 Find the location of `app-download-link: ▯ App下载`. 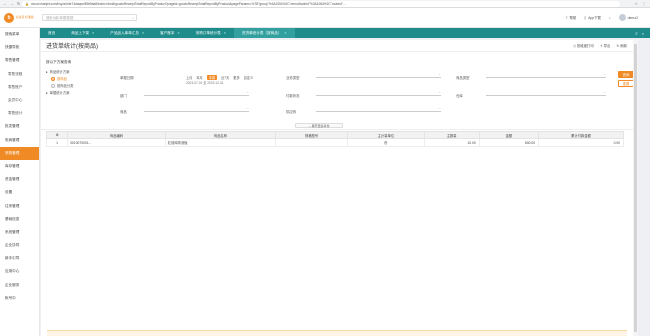

app-download-link: ▯ App下载 is located at coordinates (592, 18).